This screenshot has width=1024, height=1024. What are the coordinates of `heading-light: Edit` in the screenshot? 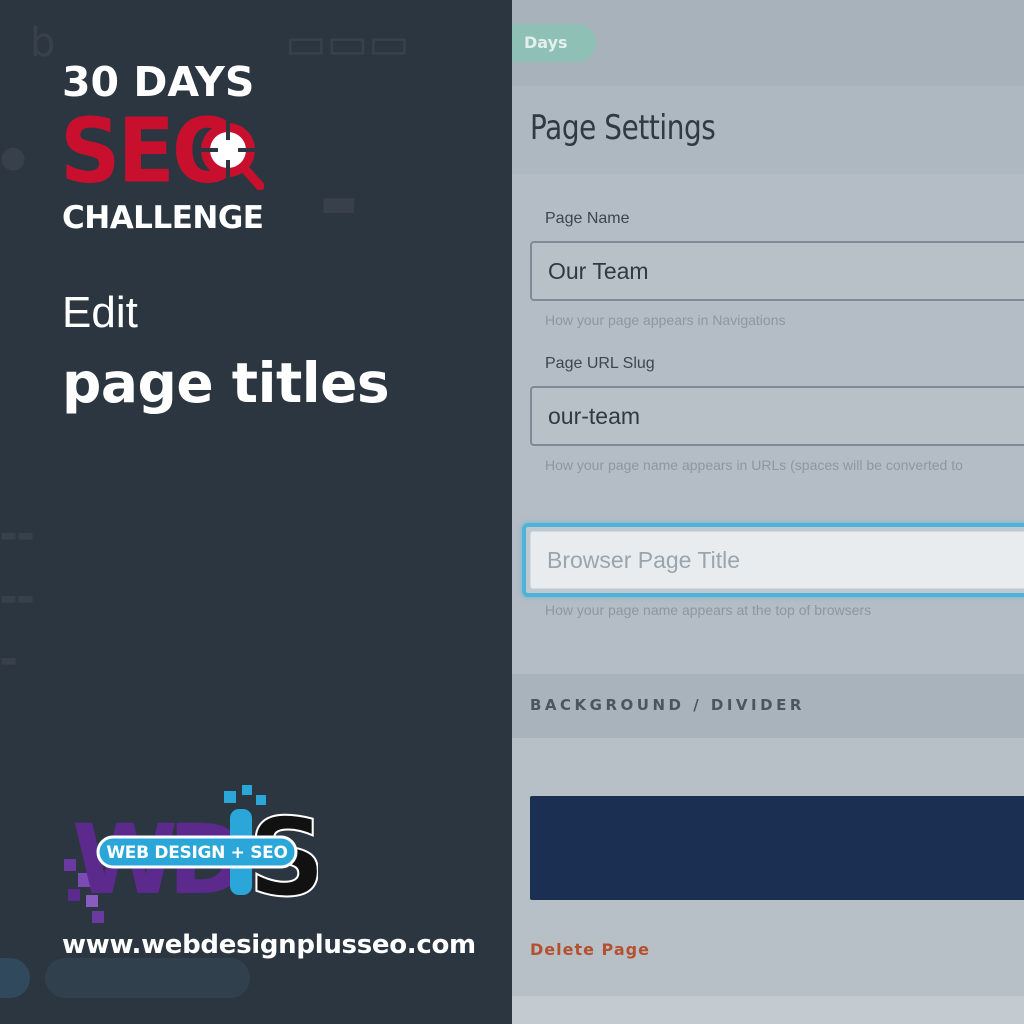 It's located at (100, 312).